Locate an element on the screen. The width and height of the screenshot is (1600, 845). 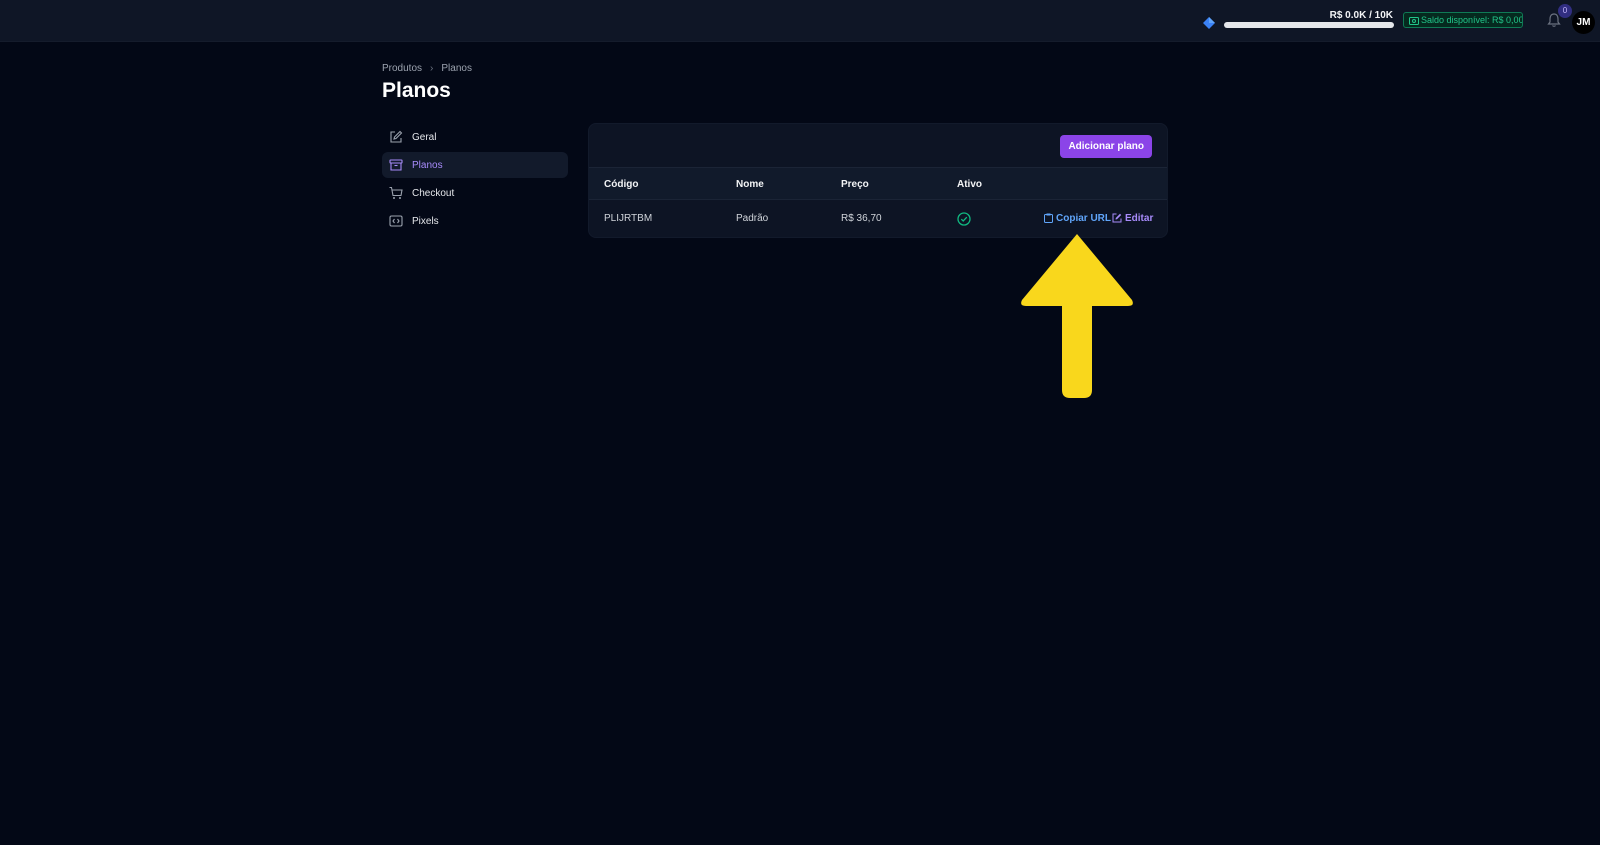
breadcrumb-planos: Planos is located at coordinates (456, 68).